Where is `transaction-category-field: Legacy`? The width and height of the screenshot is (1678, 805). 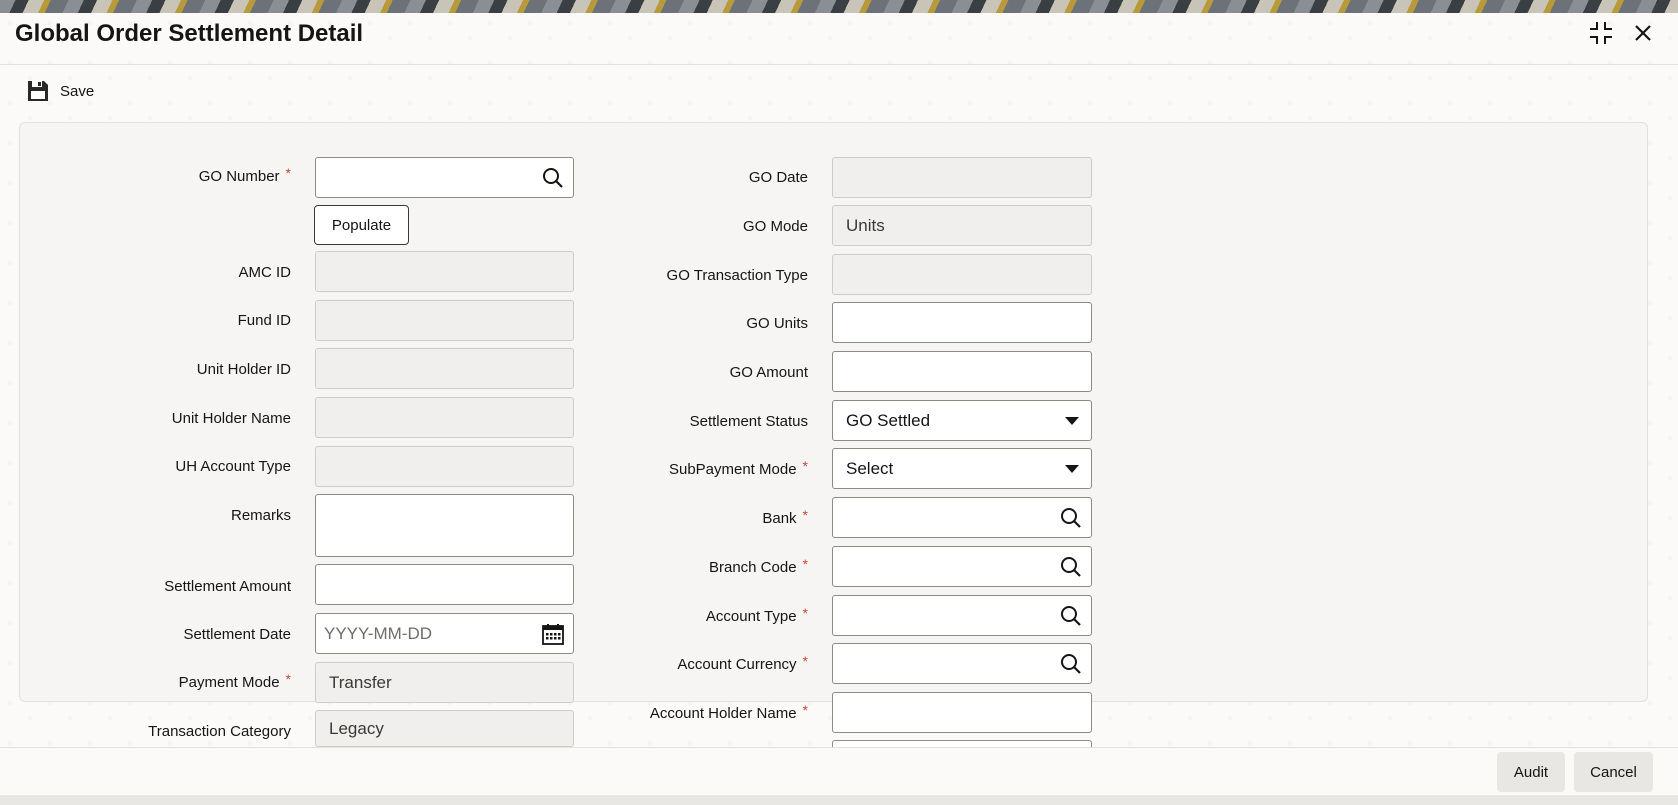
transaction-category-field: Legacy is located at coordinates (444, 728).